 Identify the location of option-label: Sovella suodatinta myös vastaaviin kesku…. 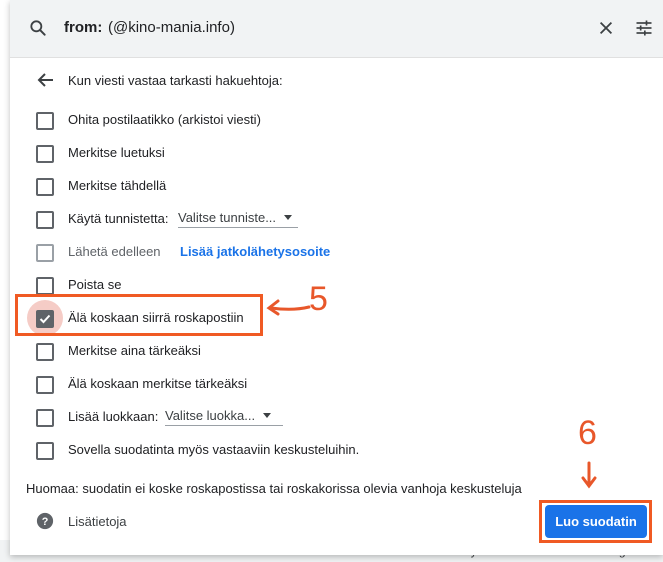
(214, 449).